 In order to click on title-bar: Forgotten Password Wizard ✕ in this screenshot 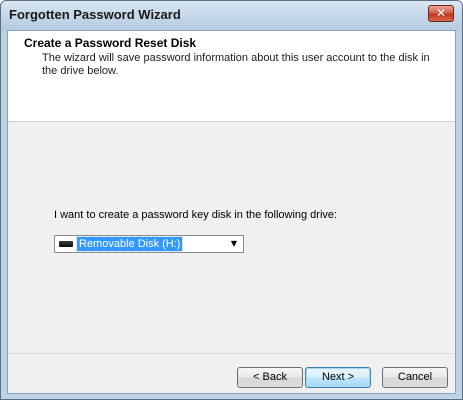, I will do `click(231, 16)`.